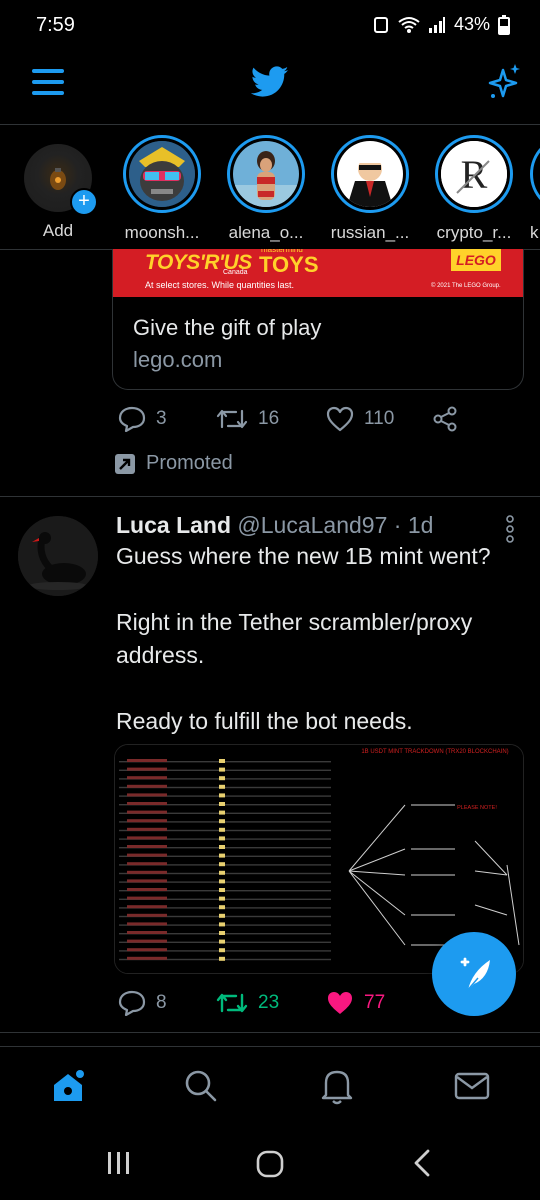 Image resolution: width=540 pixels, height=1200 pixels. Describe the element at coordinates (413, 525) in the screenshot. I see `tweet-time: · 1d` at that location.